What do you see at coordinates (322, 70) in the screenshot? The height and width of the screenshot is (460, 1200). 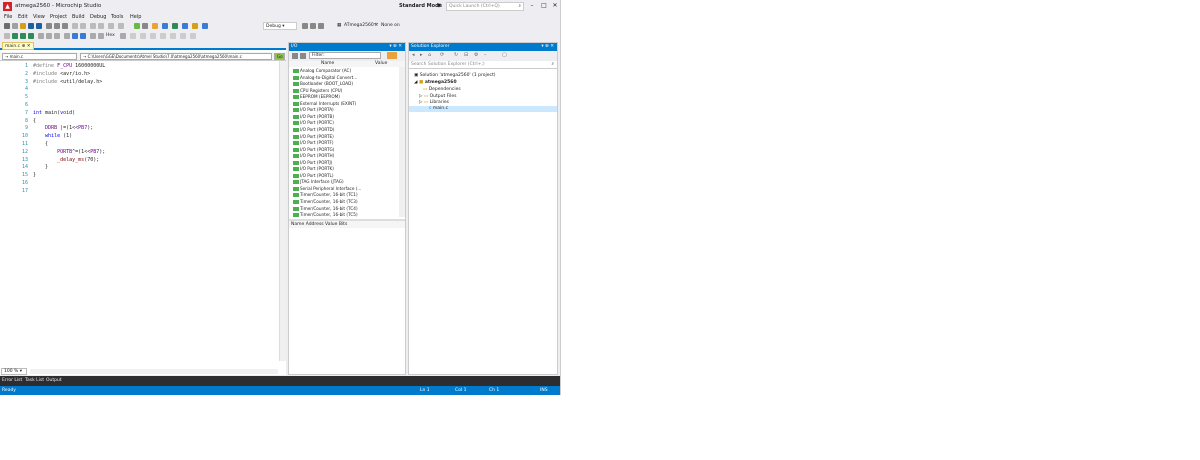 I see `io-register-row: Analog Comparator (AC)` at bounding box center [322, 70].